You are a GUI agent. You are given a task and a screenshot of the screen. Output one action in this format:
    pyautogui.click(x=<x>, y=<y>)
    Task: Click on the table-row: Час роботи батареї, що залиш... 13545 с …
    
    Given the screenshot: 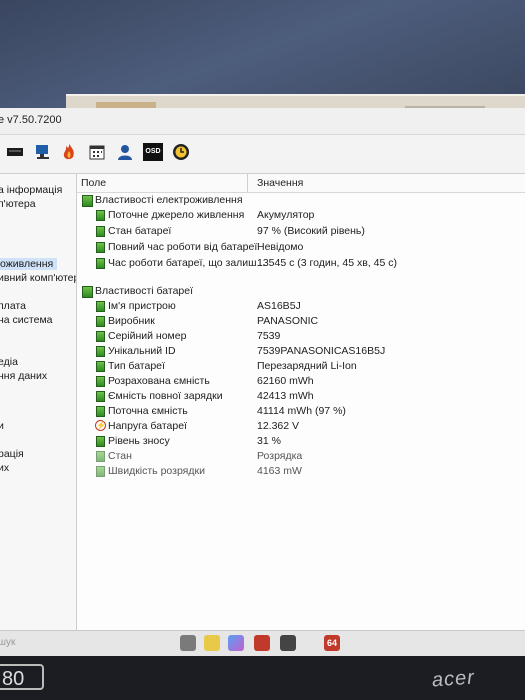 What is the action you would take?
    pyautogui.click(x=301, y=263)
    